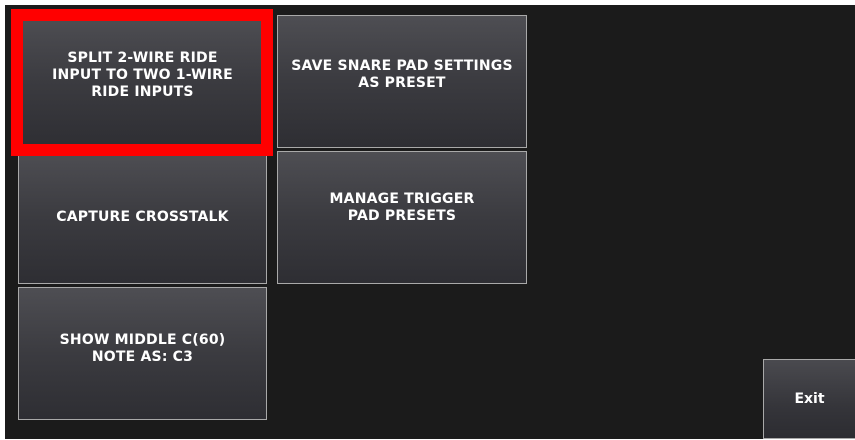  I want to click on show-middle-c-button: SHOW MIDDLE C(60) NOTE AS: C3, so click(142, 353).